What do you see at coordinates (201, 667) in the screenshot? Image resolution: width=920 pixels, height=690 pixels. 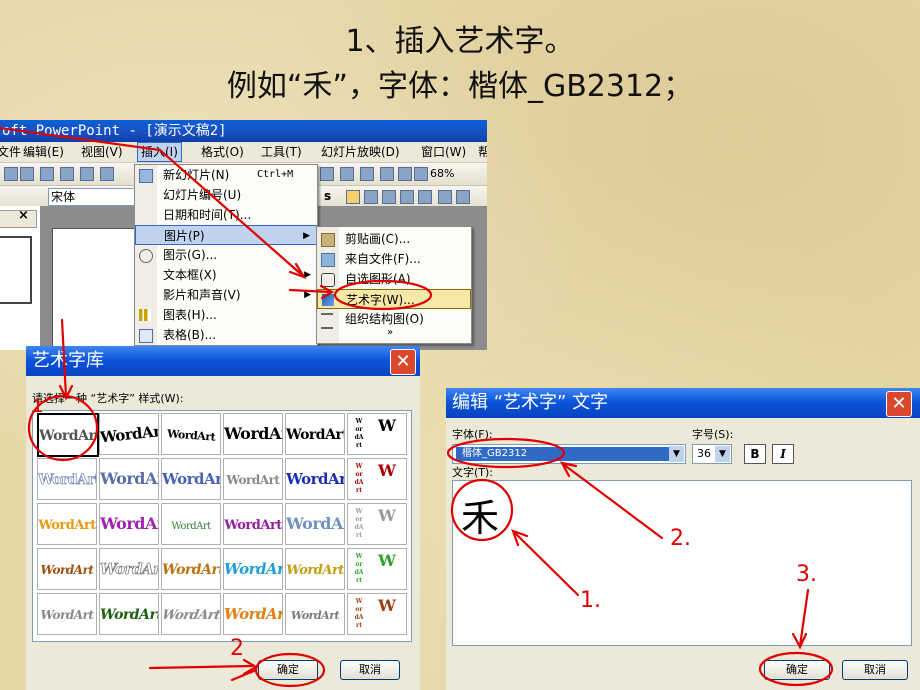 I see `annotation-arrow-ok` at bounding box center [201, 667].